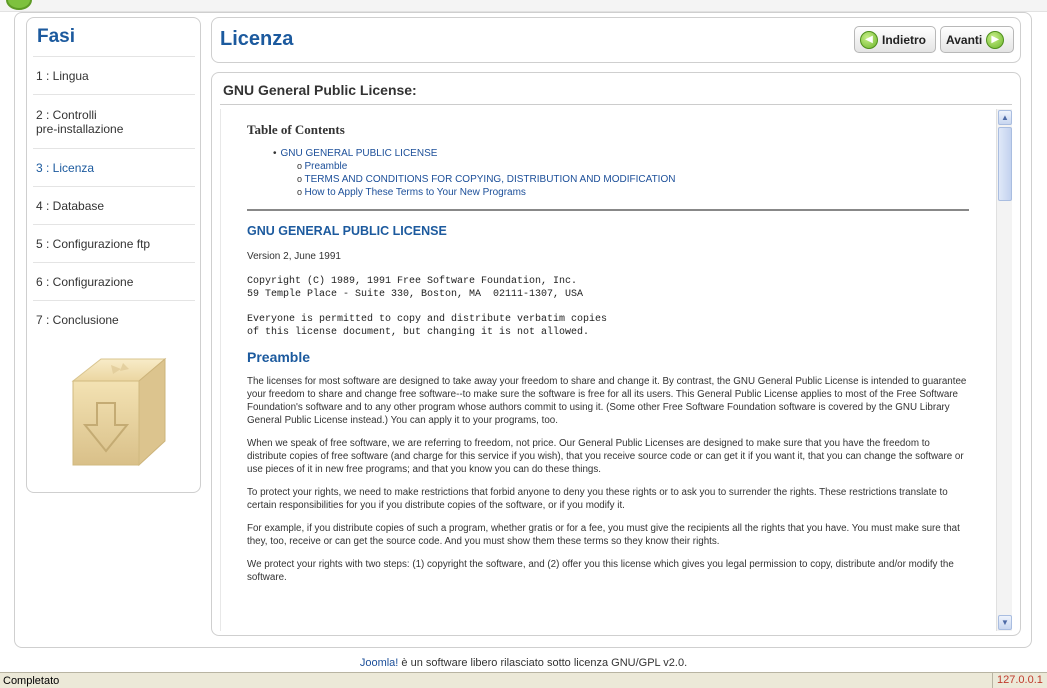  I want to click on section-title: GNU GENERAL PUBLIC LICENSE, so click(347, 231).